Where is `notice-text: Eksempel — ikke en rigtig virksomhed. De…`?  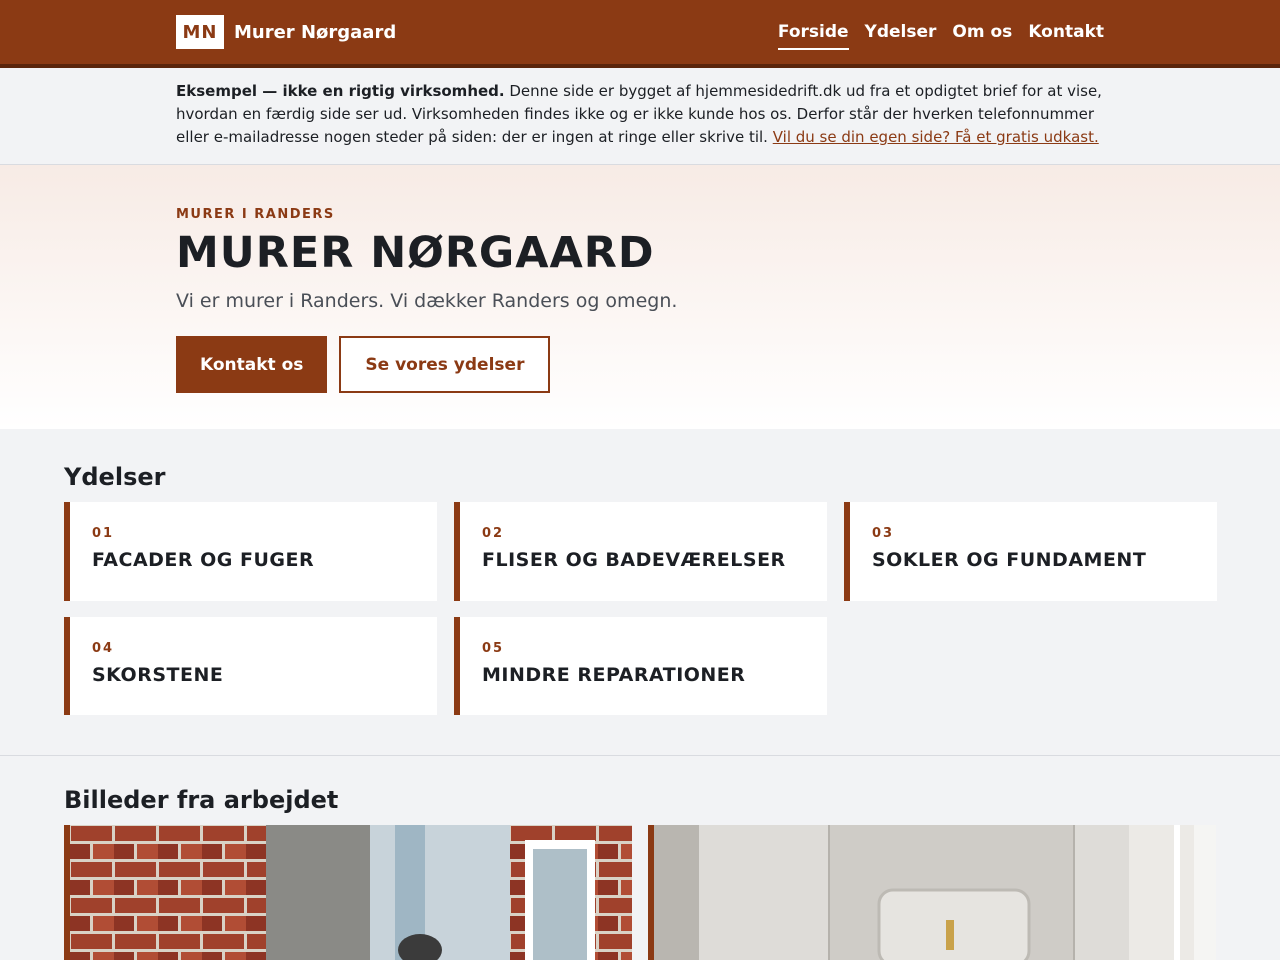
notice-text: Eksempel — ikke en rigtig virksomhed. De… is located at coordinates (640, 114).